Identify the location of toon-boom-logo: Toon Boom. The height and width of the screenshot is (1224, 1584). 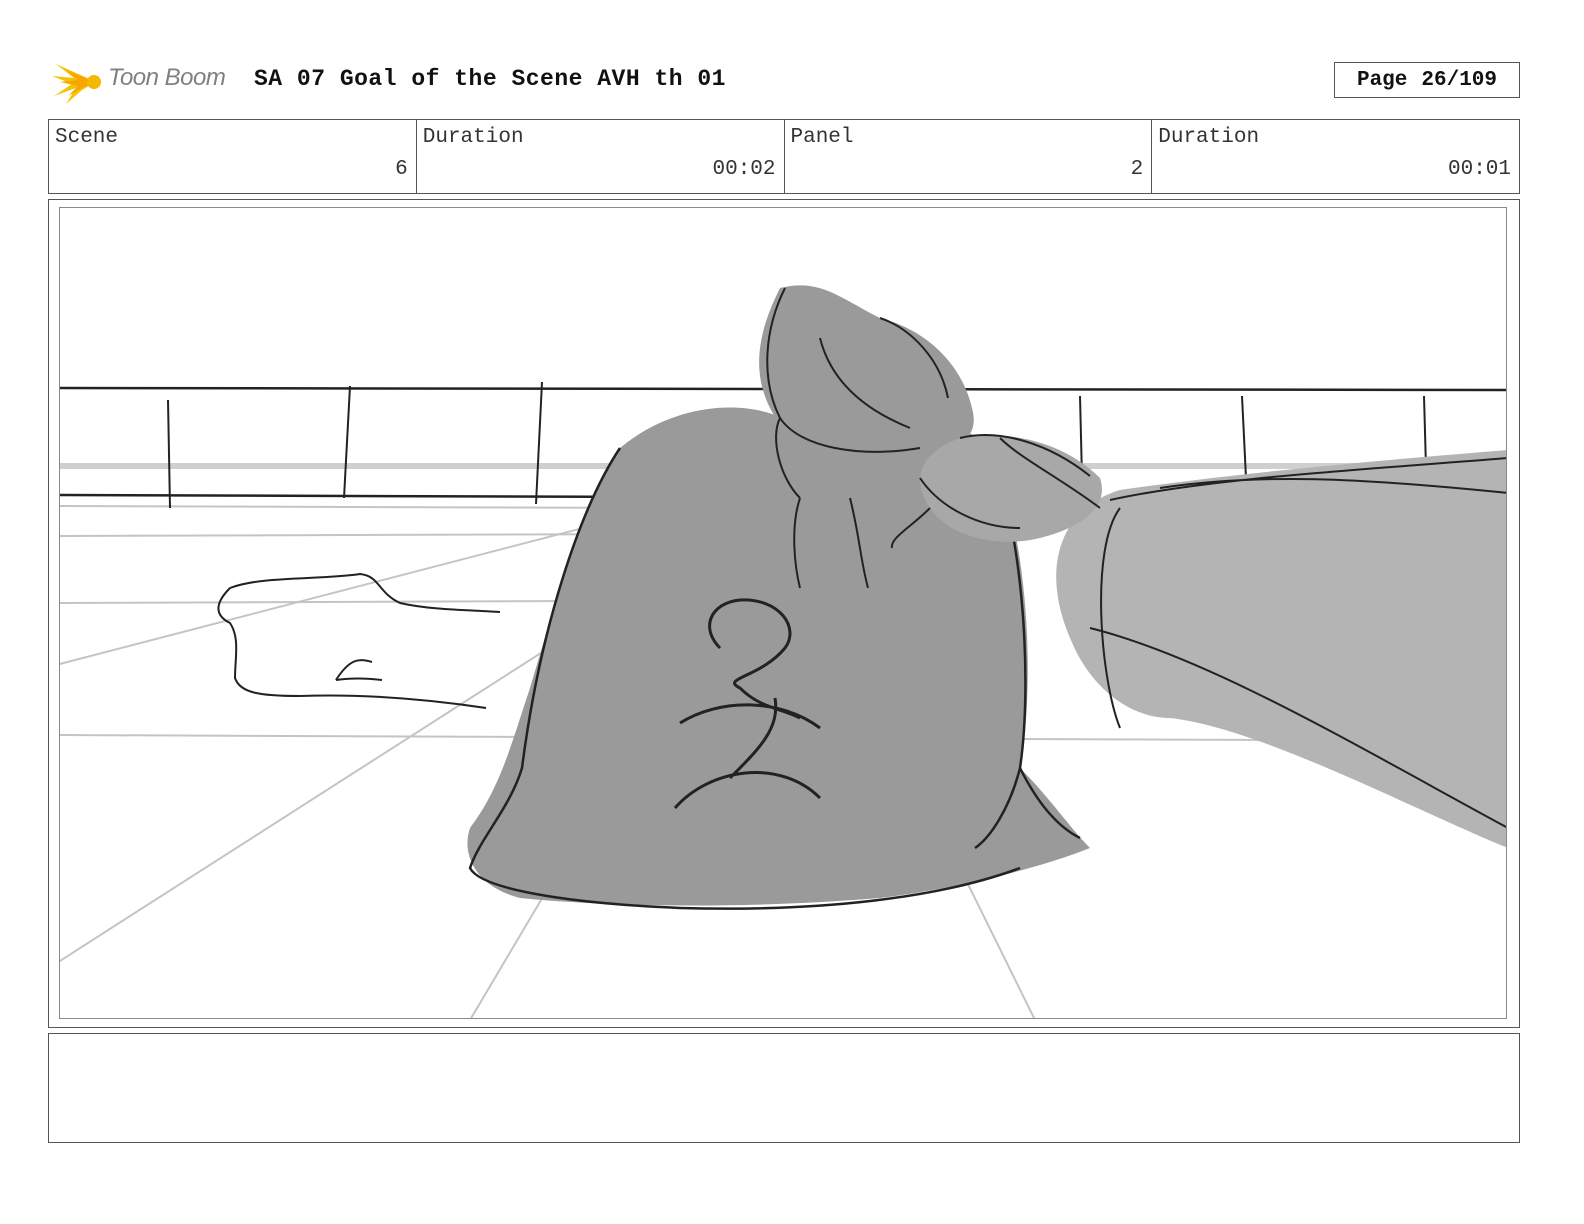
(147, 81).